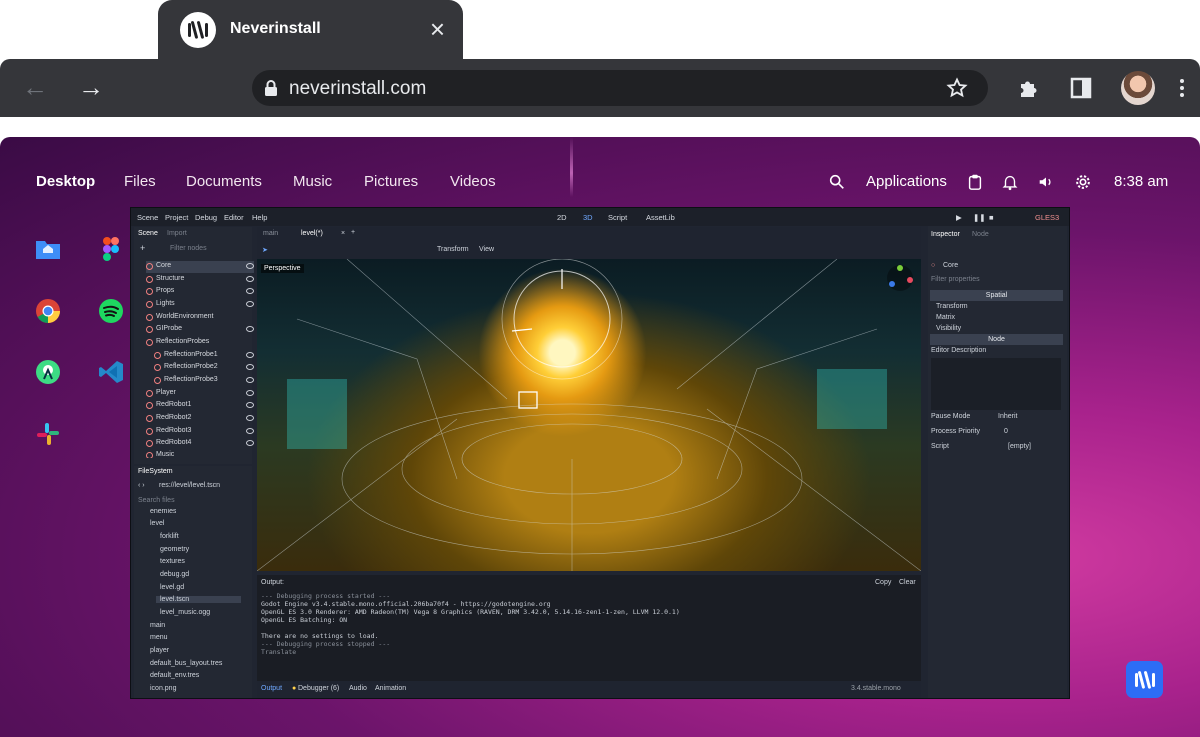 The height and width of the screenshot is (737, 1200). Describe the element at coordinates (174, 675) in the screenshot. I see `file-item: default_env.tres` at that location.